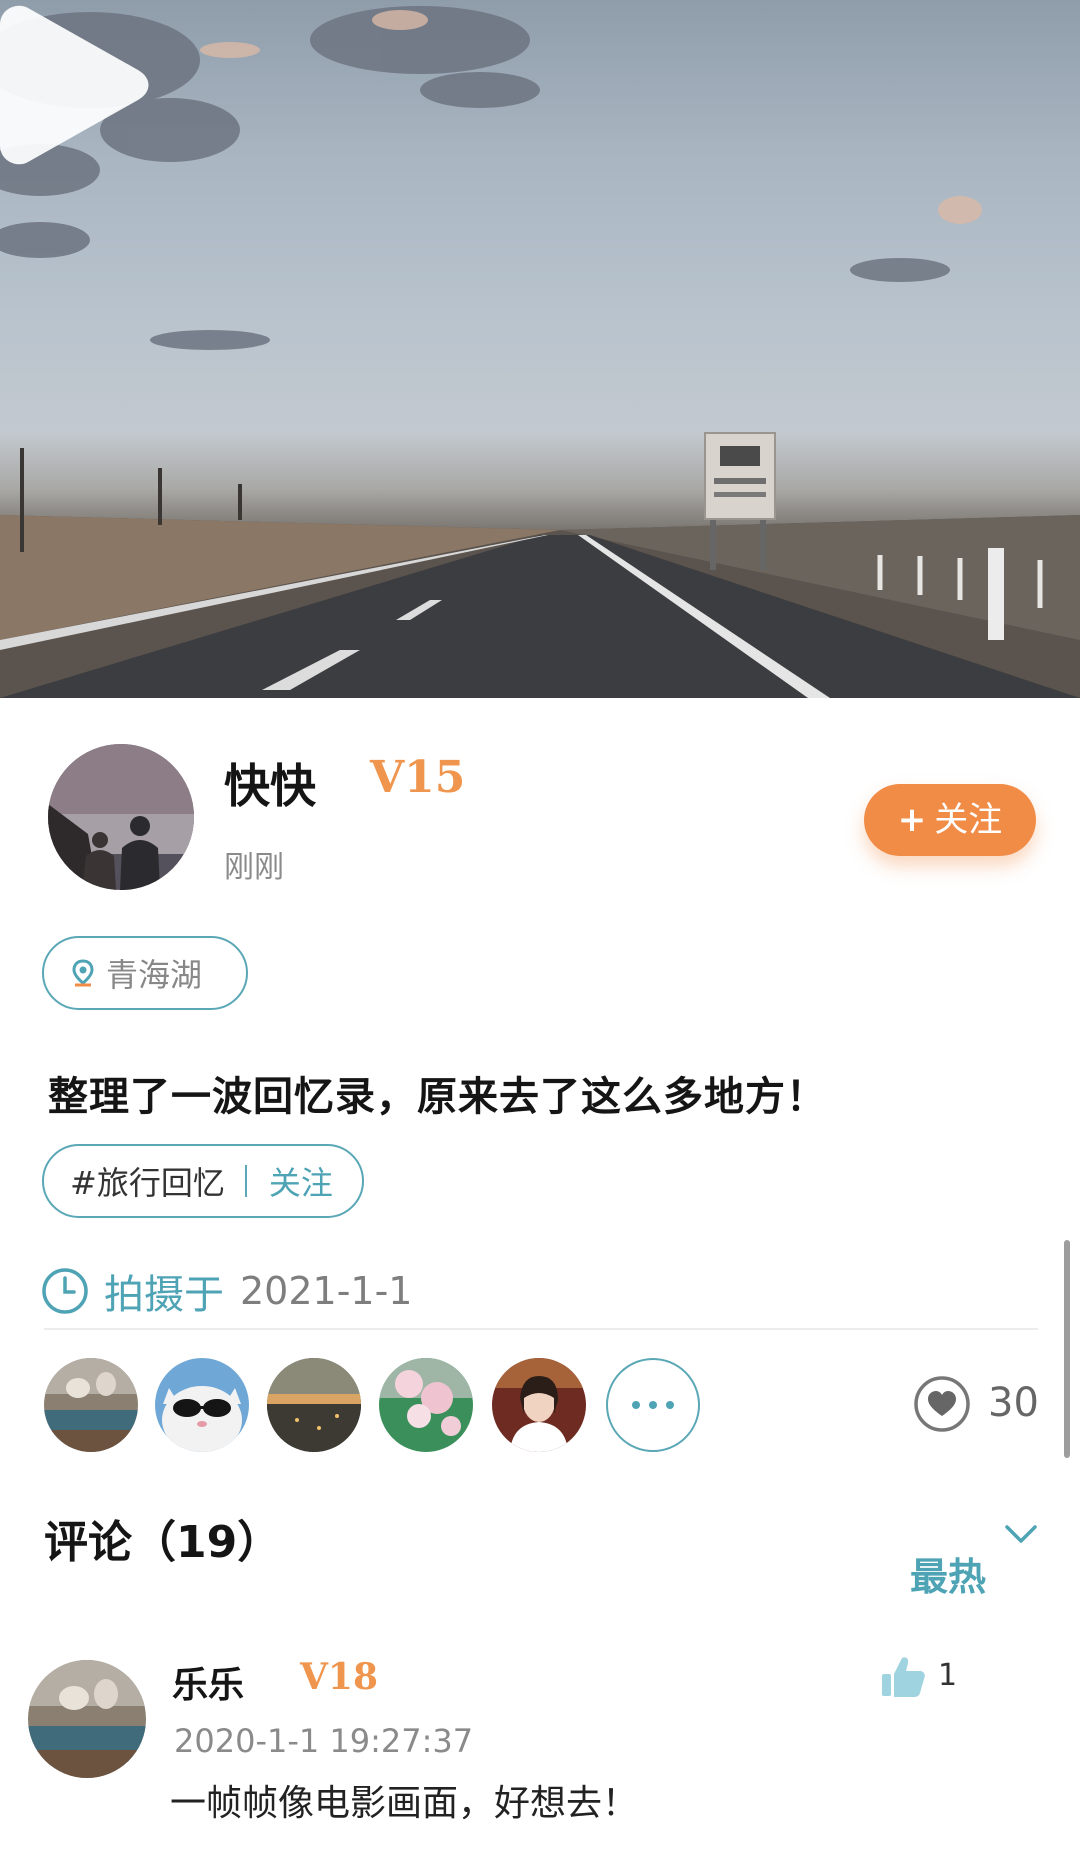  What do you see at coordinates (1013, 1403) in the screenshot?
I see `like-count: 30` at bounding box center [1013, 1403].